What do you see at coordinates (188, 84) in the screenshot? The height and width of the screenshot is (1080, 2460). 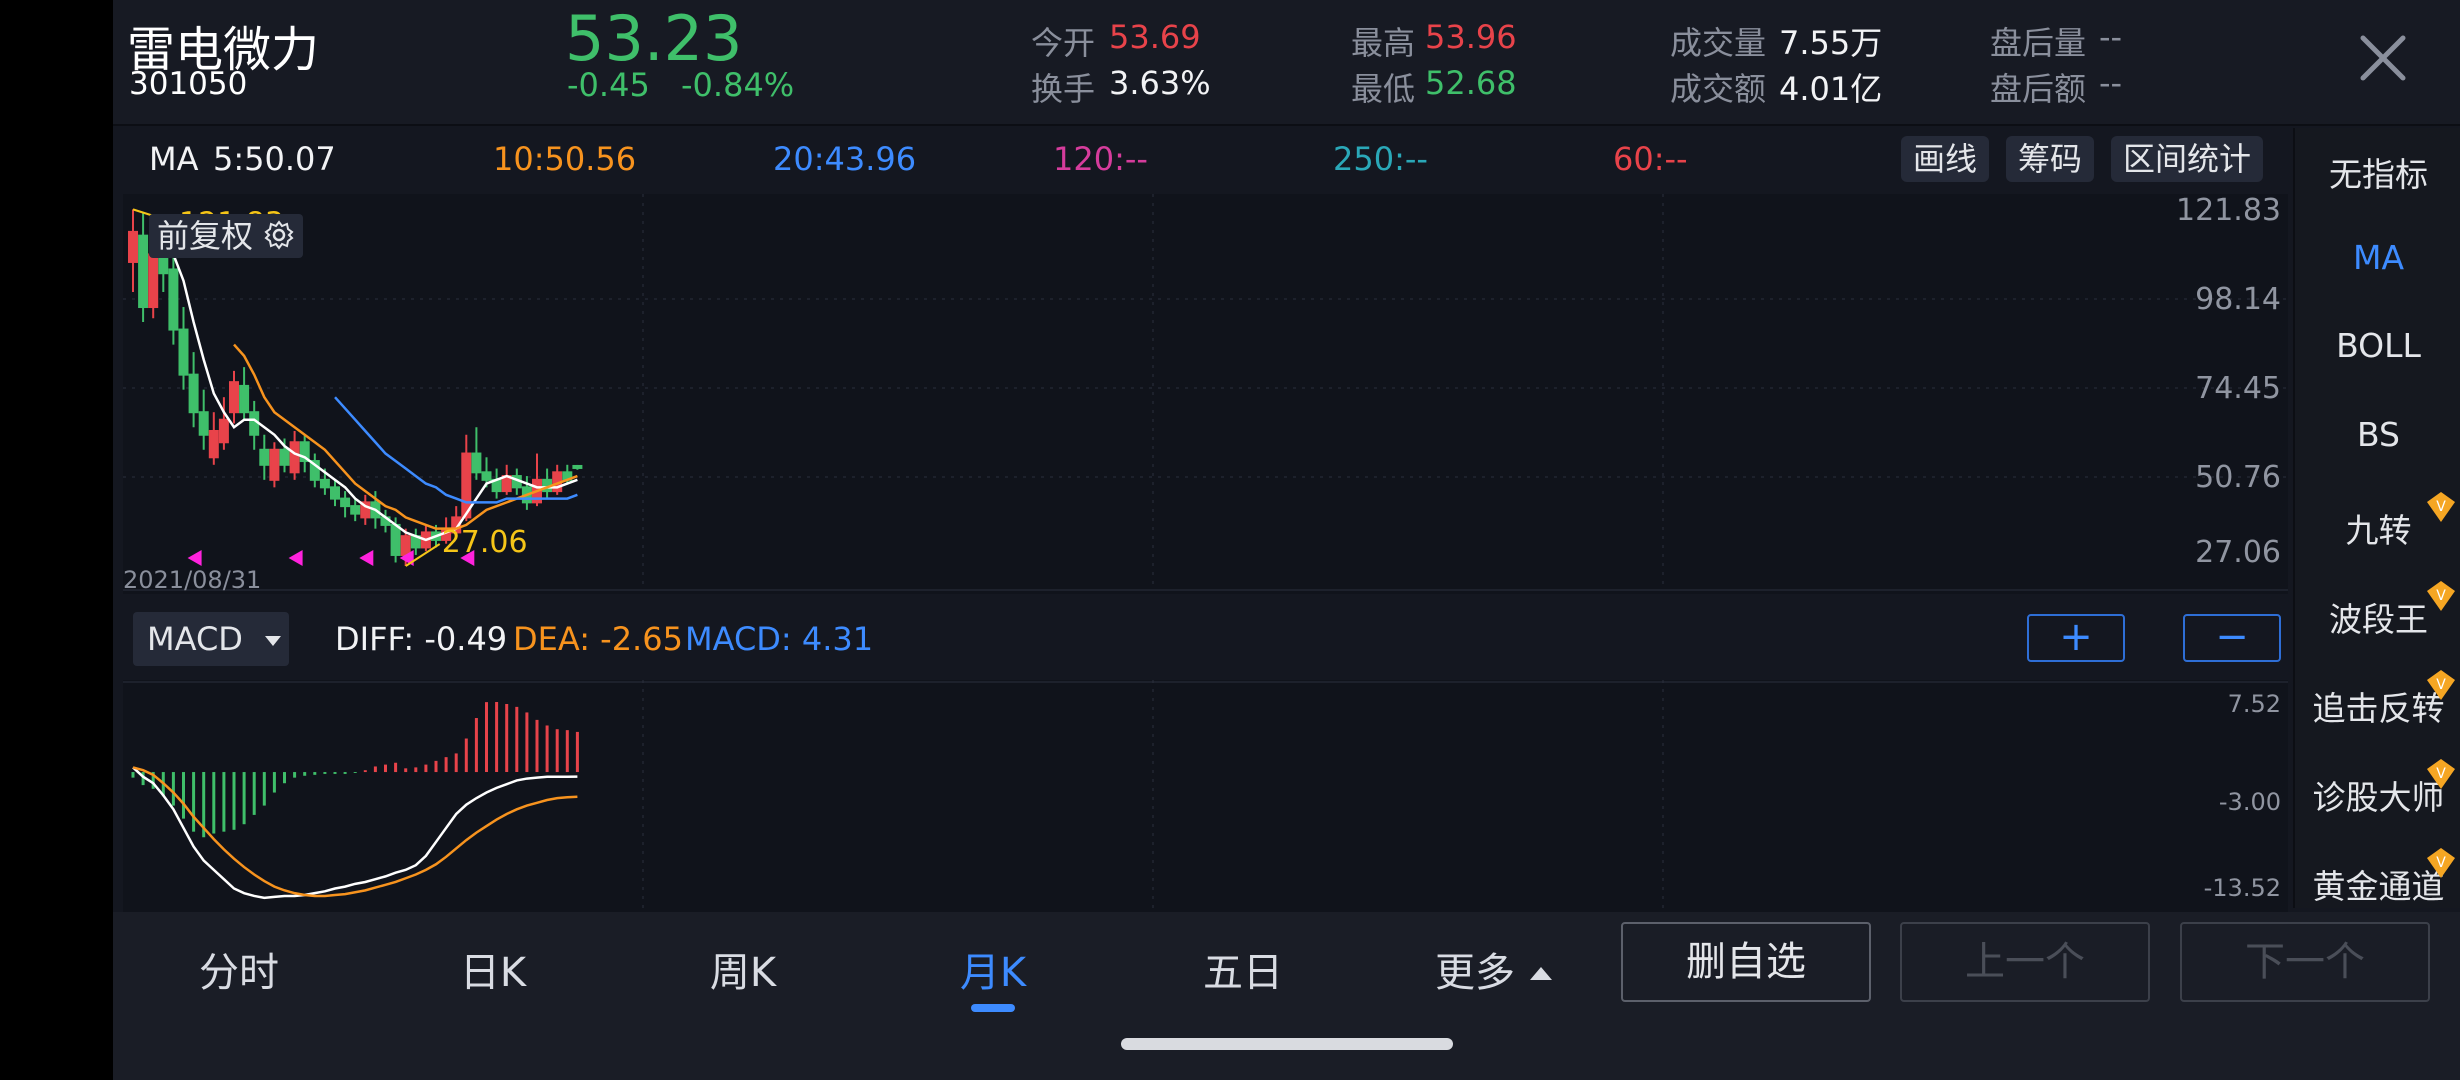 I see `stock-code: 301050` at bounding box center [188, 84].